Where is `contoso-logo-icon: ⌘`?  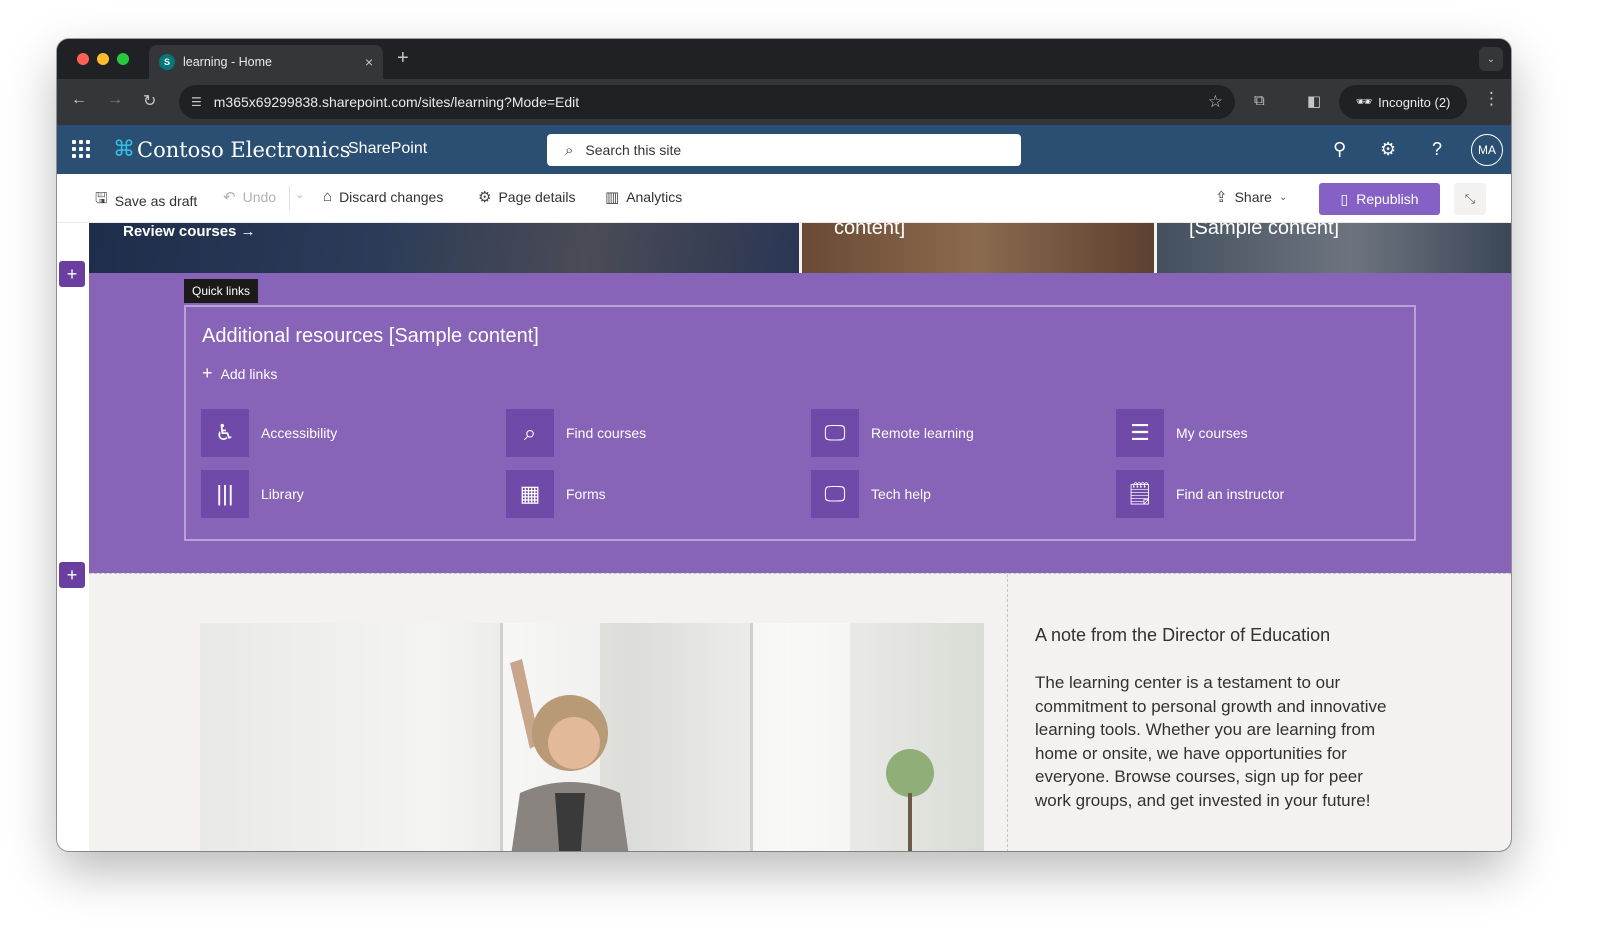 contoso-logo-icon: ⌘ is located at coordinates (124, 149).